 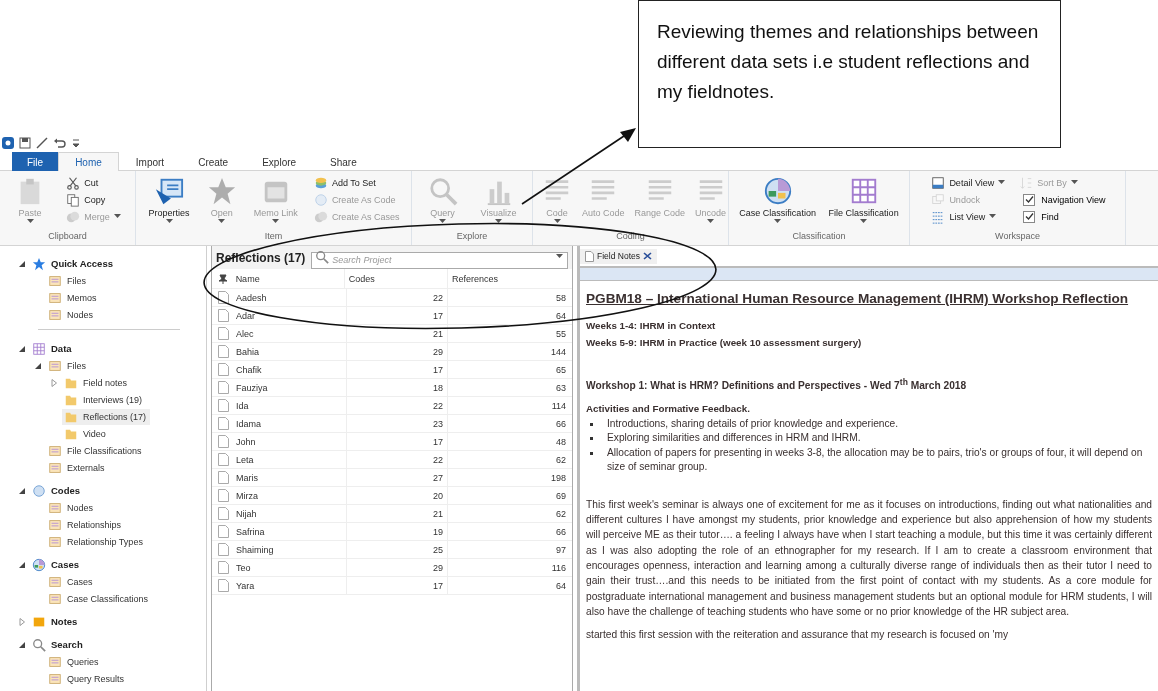 I want to click on table-cell-text: 65, so click(x=561, y=370).